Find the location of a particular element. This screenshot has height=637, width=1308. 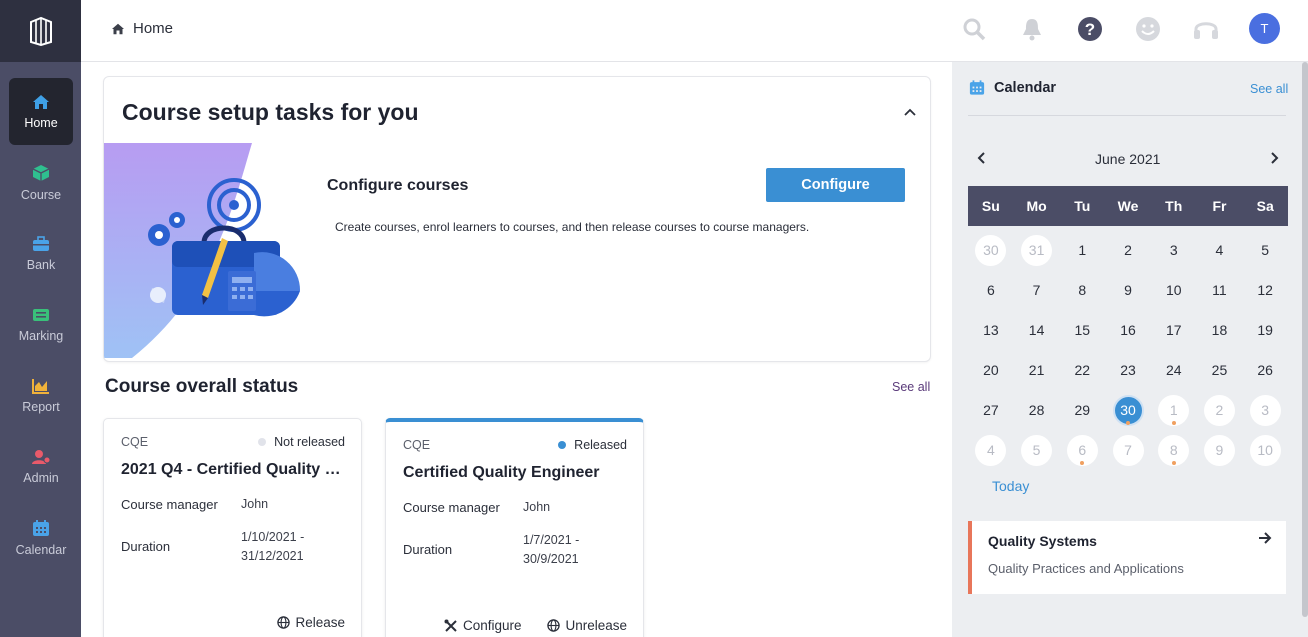

calendar-day: 17 is located at coordinates (1174, 330).